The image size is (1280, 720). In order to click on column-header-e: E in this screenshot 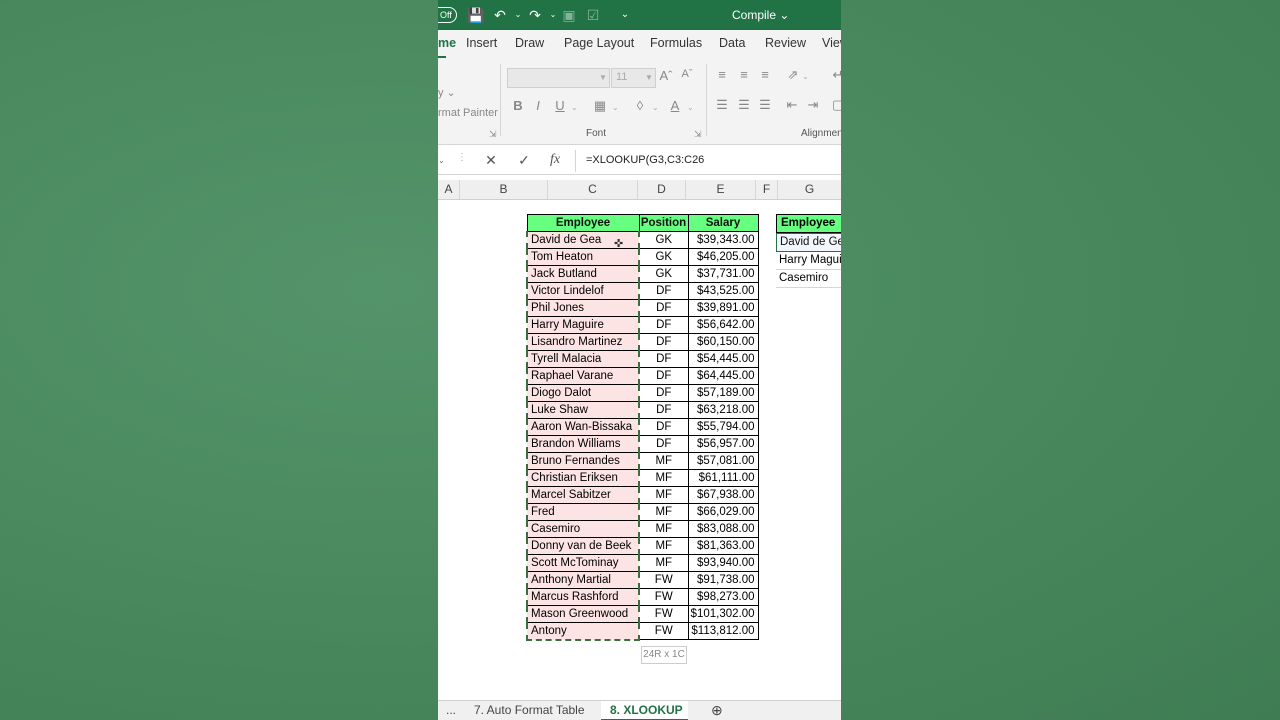, I will do `click(721, 189)`.